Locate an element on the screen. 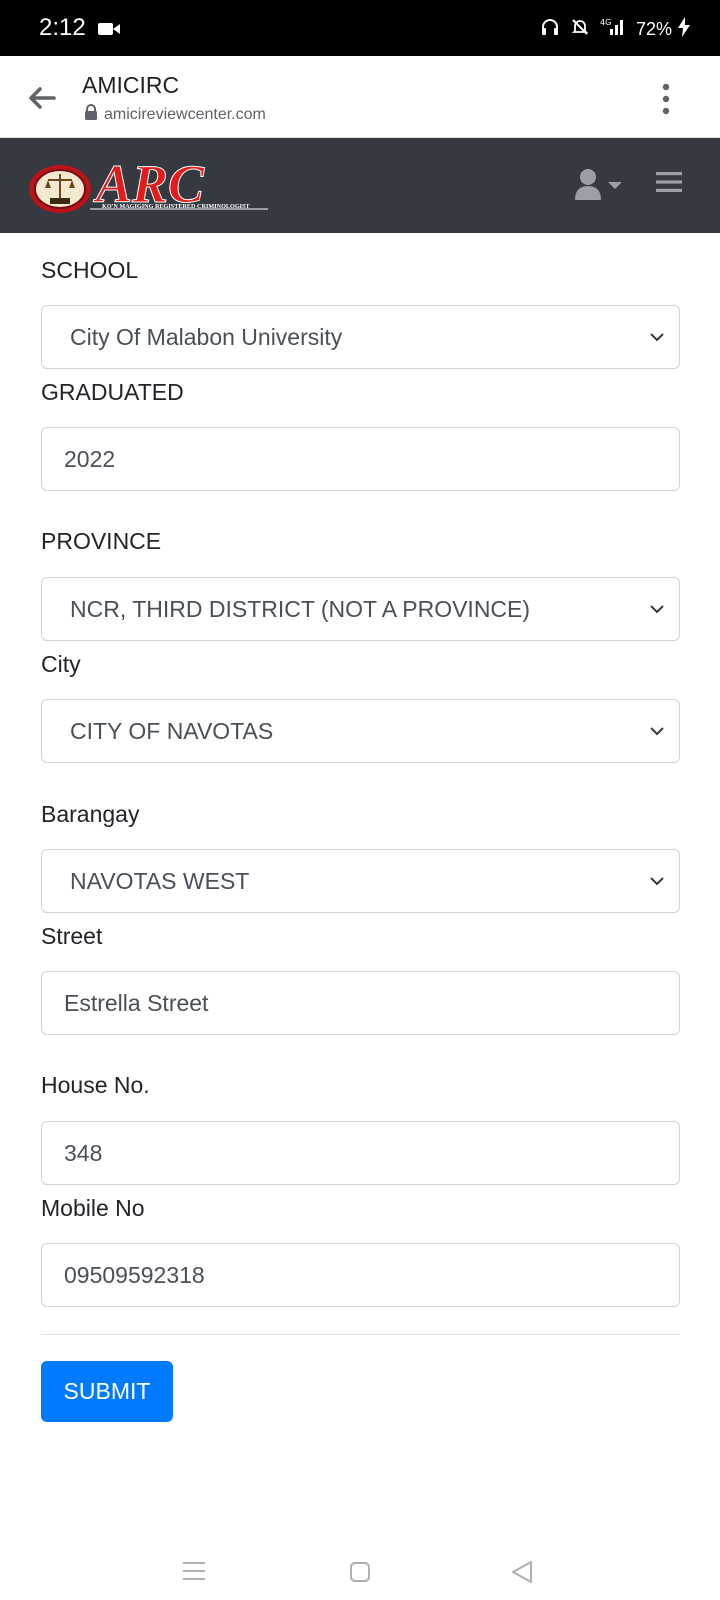 The image size is (720, 1600). home-icon is located at coordinates (360, 1572).